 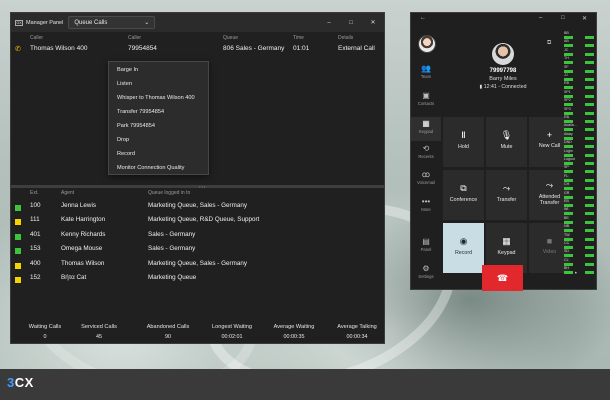 What do you see at coordinates (566, 209) in the screenshot?
I see `blf-label: WI` at bounding box center [566, 209].